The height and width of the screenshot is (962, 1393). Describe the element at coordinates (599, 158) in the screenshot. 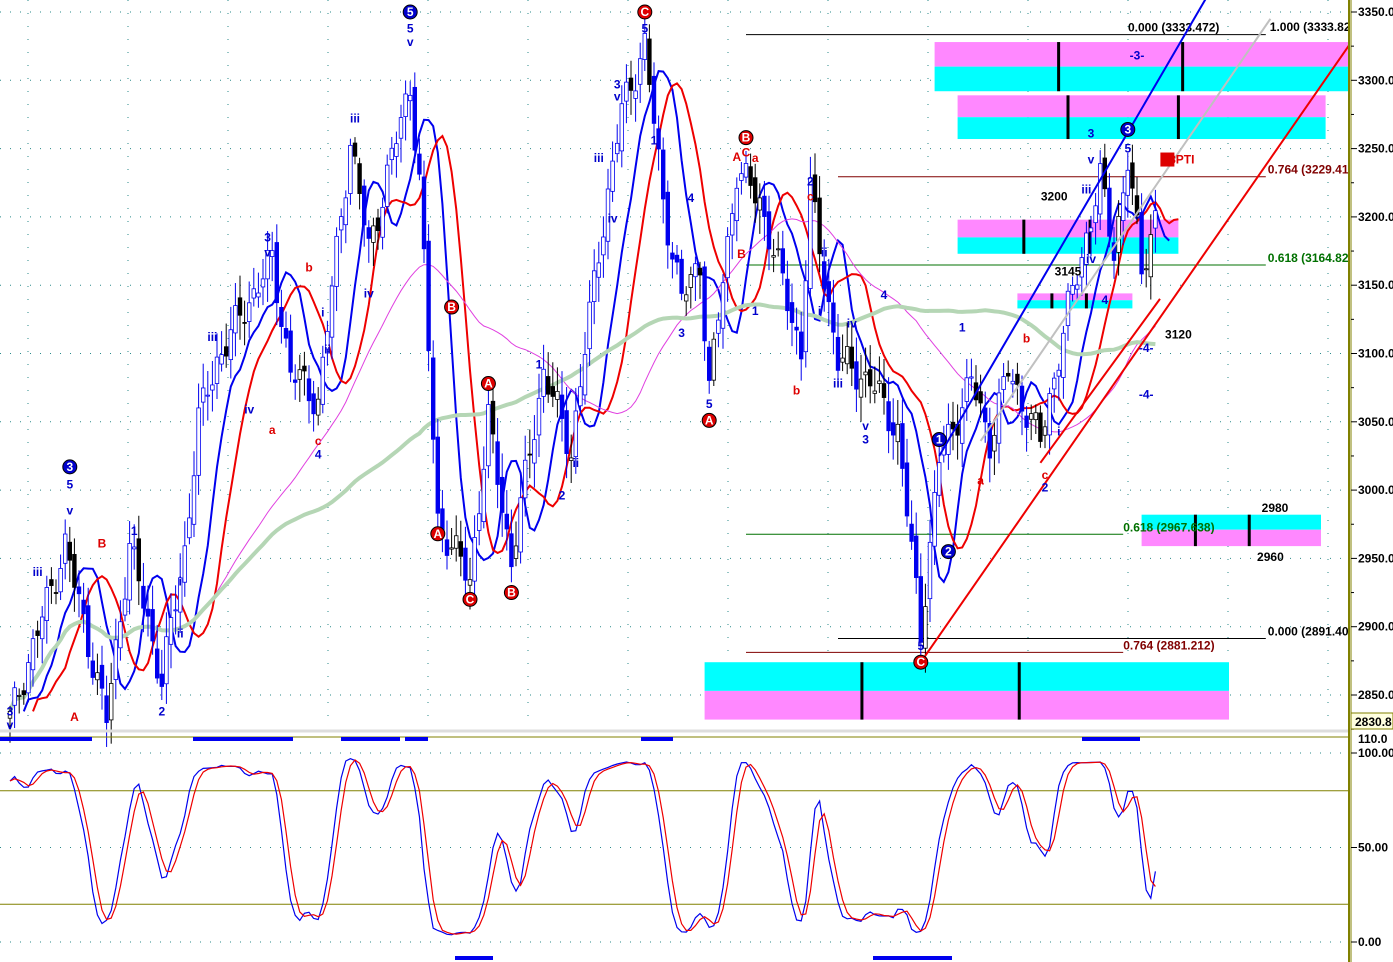

I see `wave-label: iii` at that location.